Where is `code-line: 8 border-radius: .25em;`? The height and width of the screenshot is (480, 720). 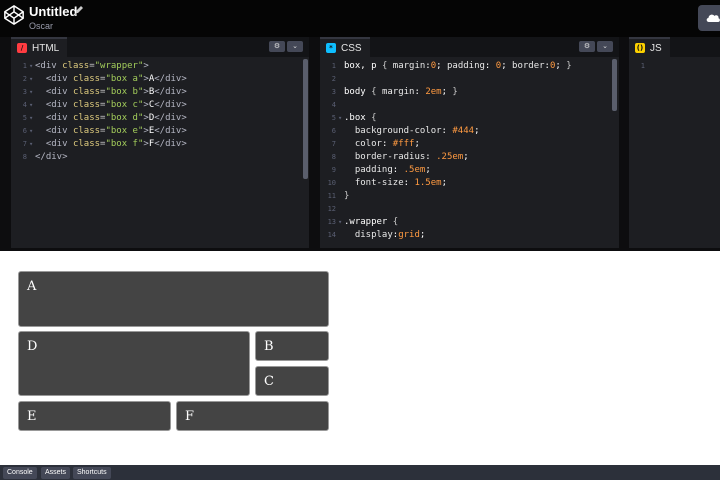 code-line: 8 border-radius: .25em; is located at coordinates (400, 157).